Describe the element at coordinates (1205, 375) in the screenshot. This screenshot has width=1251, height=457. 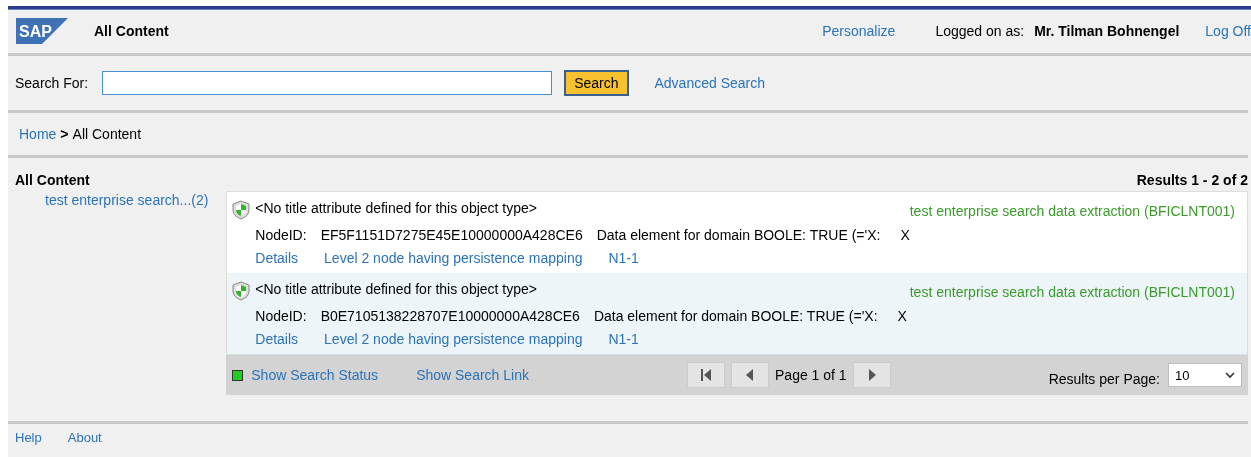
I see `results-per-page-select: 10` at that location.